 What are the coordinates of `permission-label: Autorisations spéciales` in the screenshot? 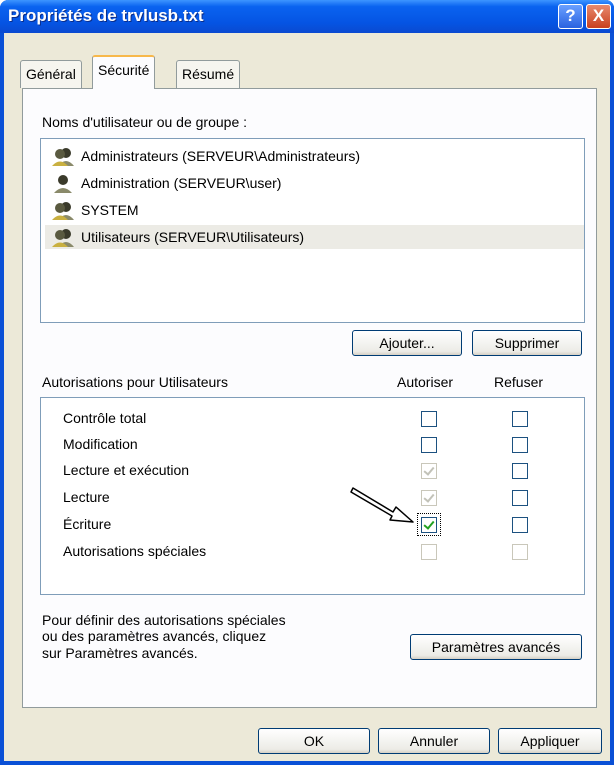 It's located at (135, 551).